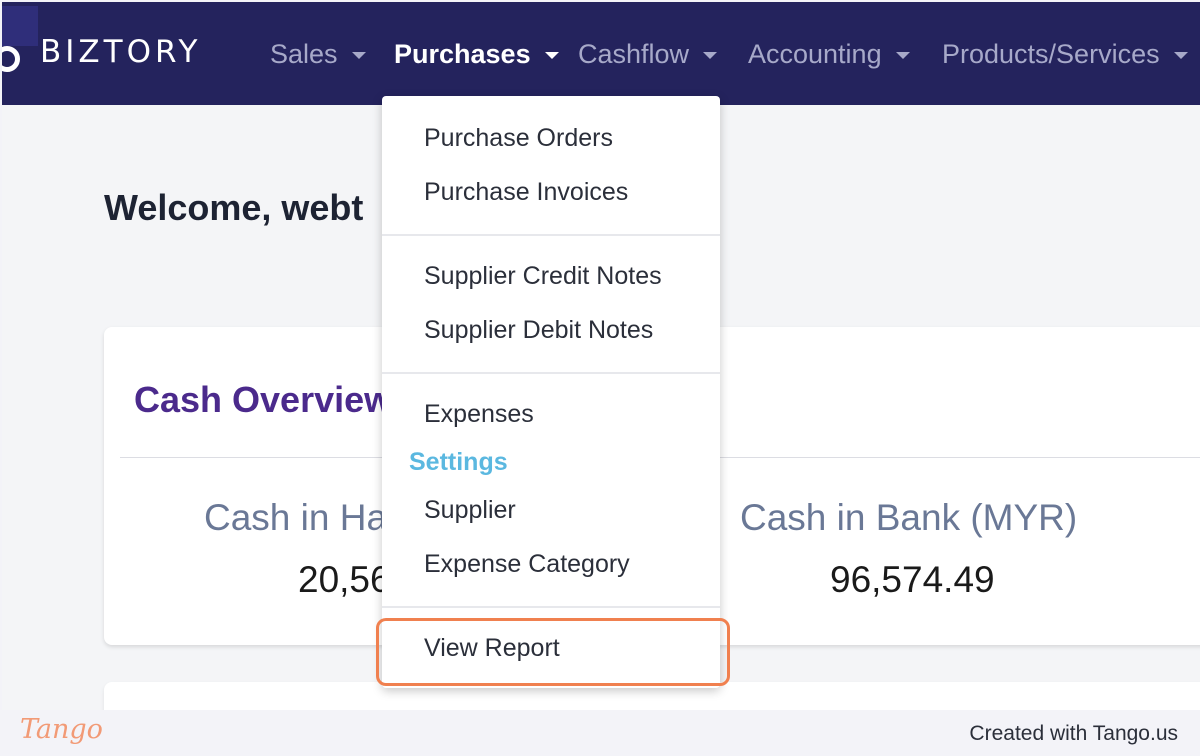 The height and width of the screenshot is (756, 1200). I want to click on cash-in-hand-label: Cash in Ha, so click(296, 517).